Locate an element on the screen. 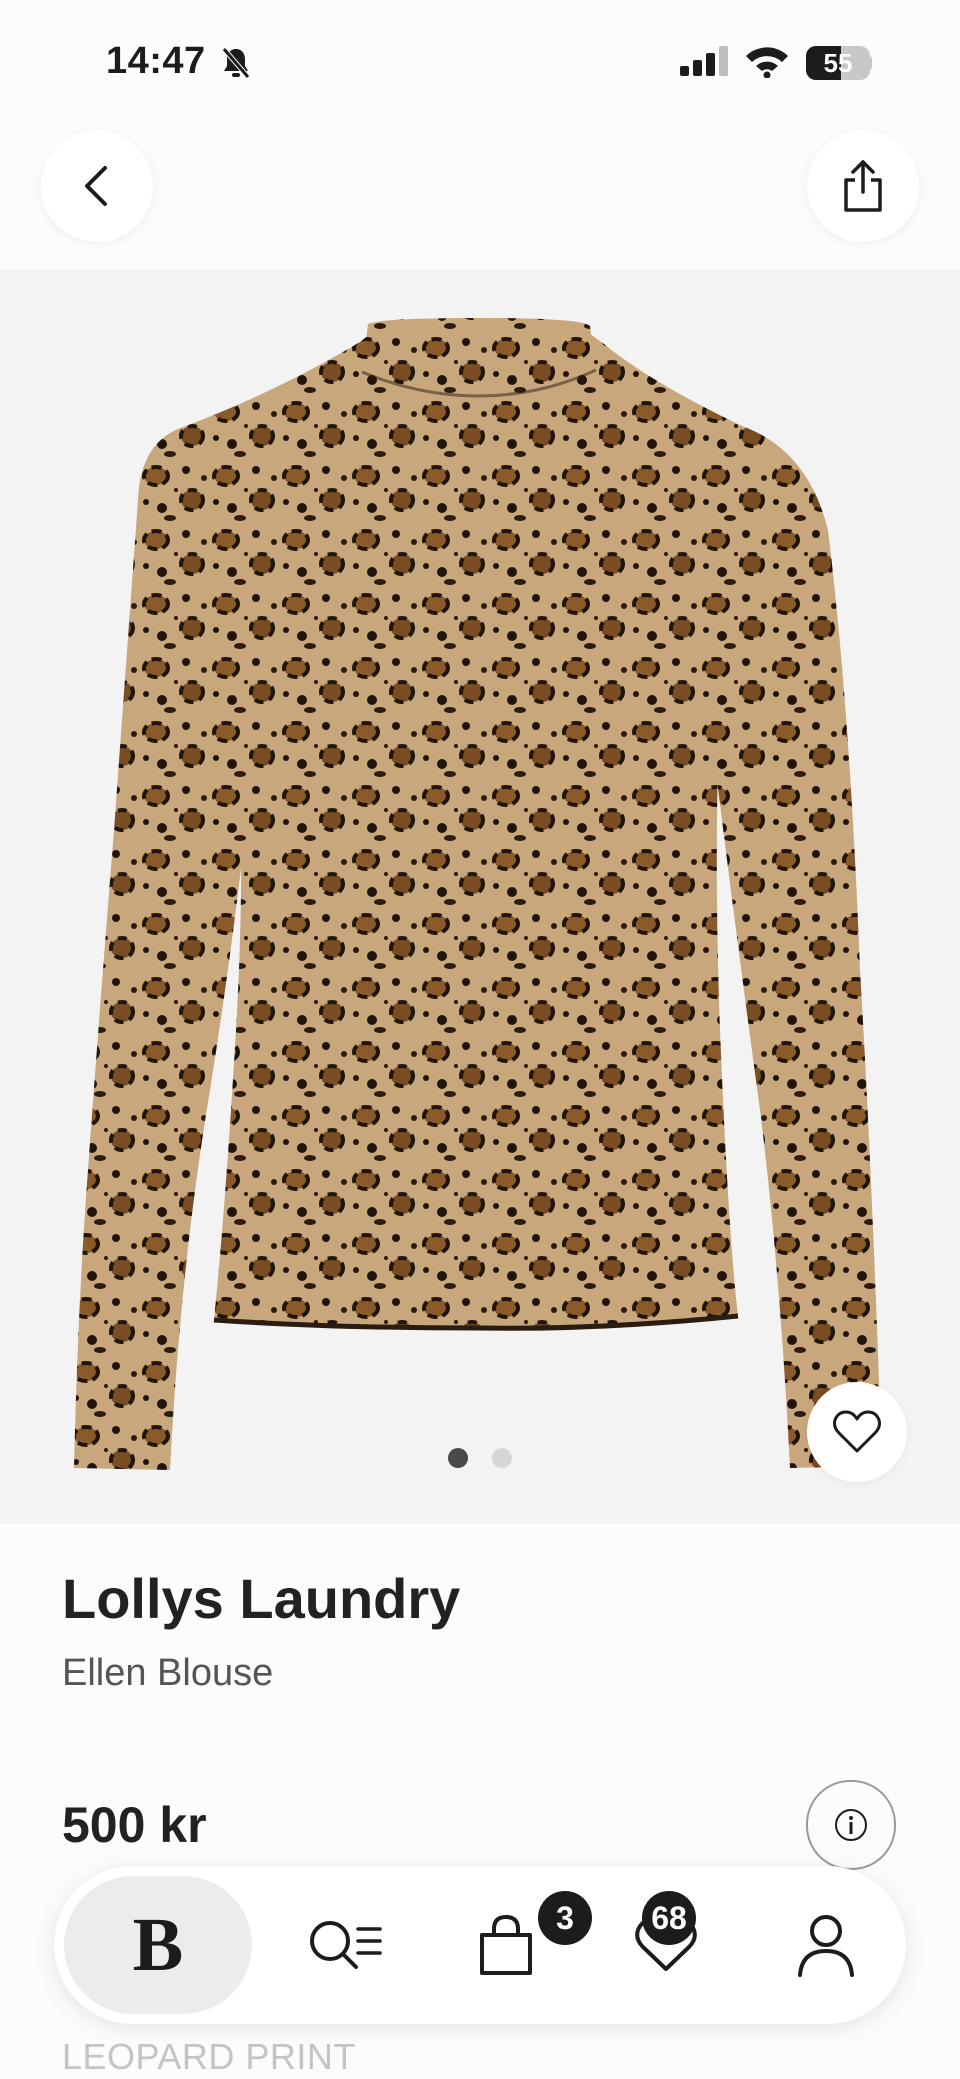 This screenshot has width=960, height=2079. product-price: 500 kr is located at coordinates (134, 1825).